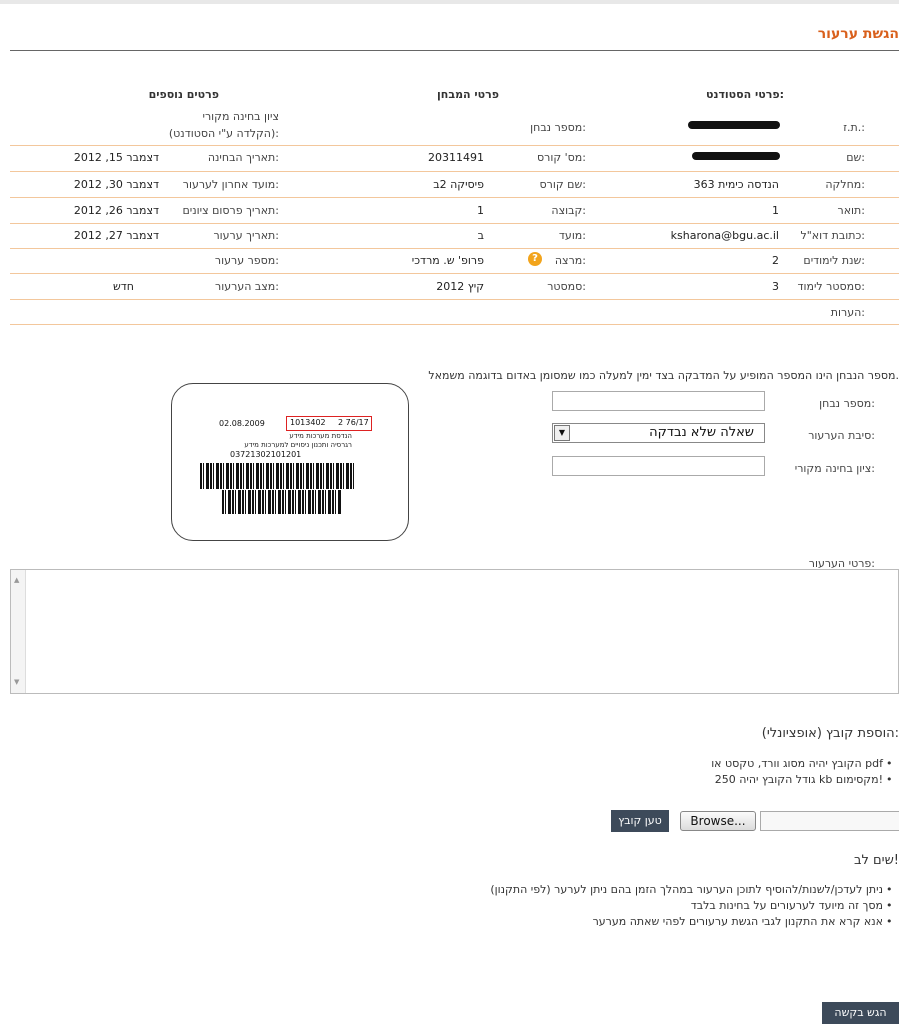 This screenshot has width=899, height=1029. What do you see at coordinates (246, 260) in the screenshot?
I see `appeal-number-label: מספר ערעור:` at bounding box center [246, 260].